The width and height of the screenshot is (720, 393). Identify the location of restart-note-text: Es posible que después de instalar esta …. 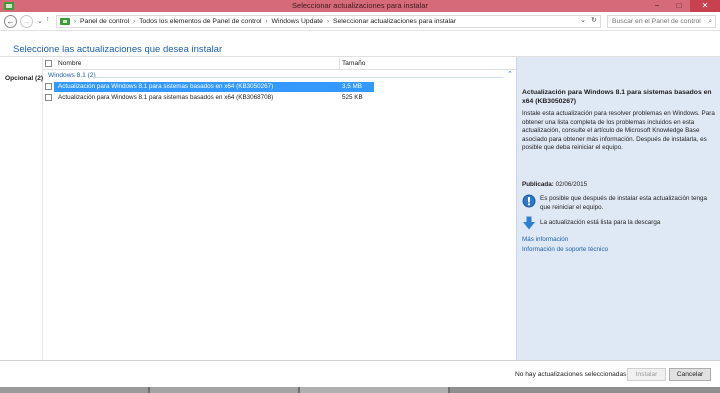
(623, 203).